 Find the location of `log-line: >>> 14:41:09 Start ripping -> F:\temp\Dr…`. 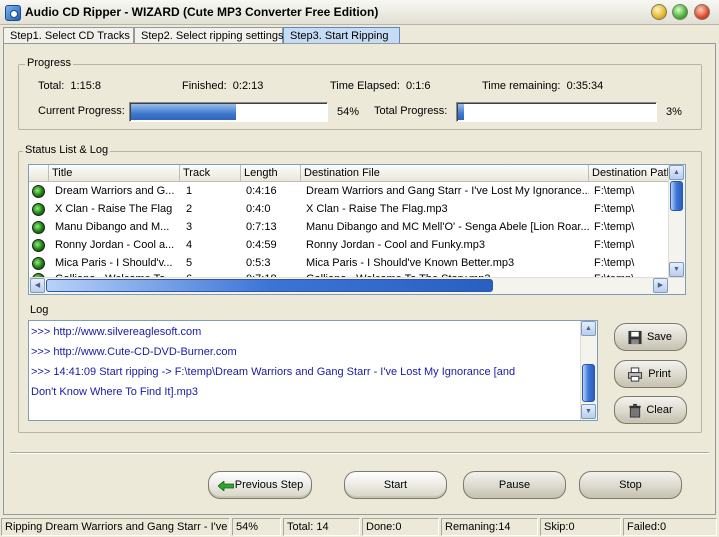

log-line: >>> 14:41:09 Start ripping -> F:\temp\Dr… is located at coordinates (273, 372).